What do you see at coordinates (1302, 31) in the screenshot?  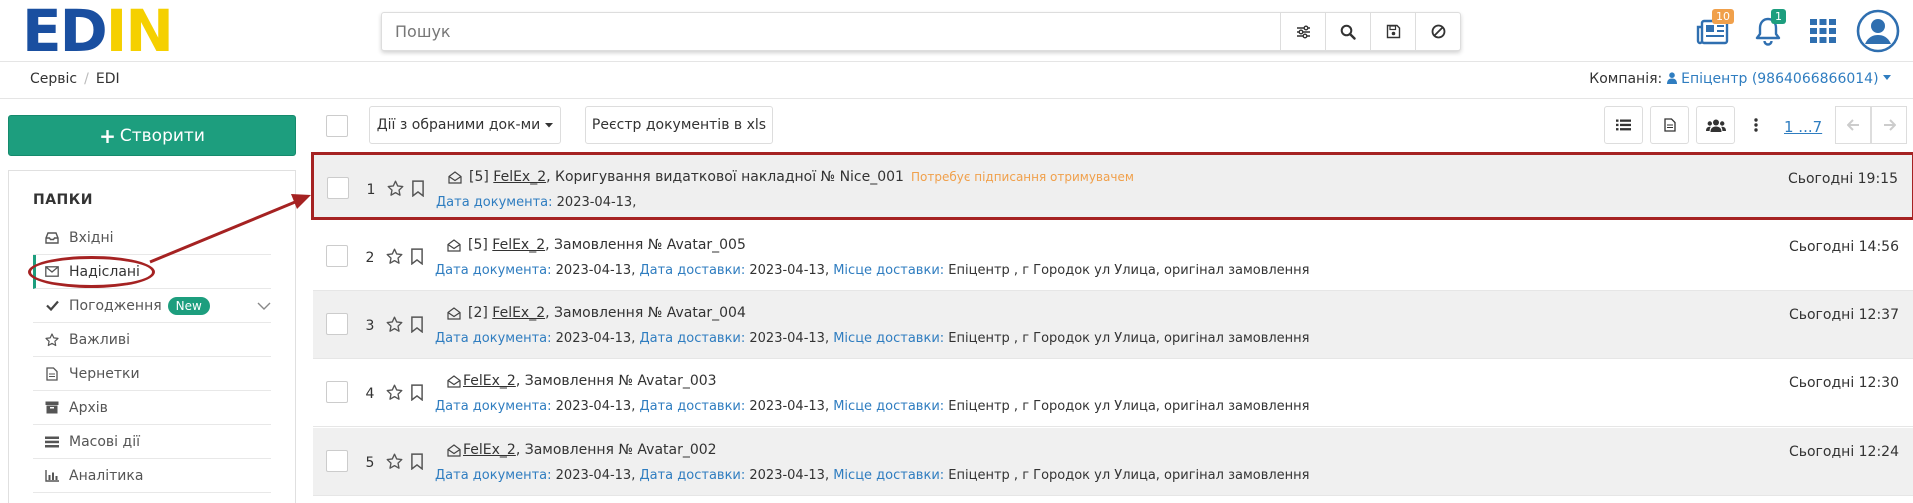 I see `filter-settings-button` at bounding box center [1302, 31].